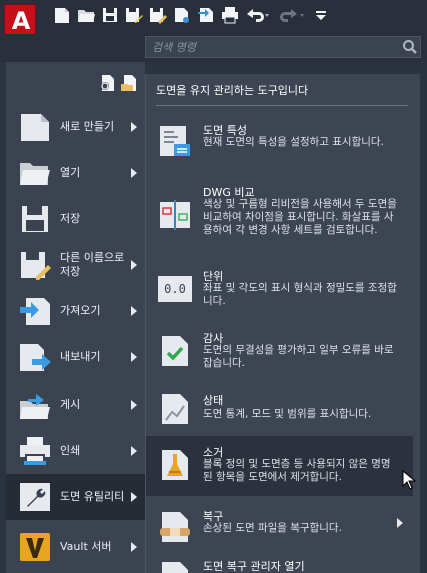 The image size is (427, 573). I want to click on new-drawing-icon, so click(35, 127).